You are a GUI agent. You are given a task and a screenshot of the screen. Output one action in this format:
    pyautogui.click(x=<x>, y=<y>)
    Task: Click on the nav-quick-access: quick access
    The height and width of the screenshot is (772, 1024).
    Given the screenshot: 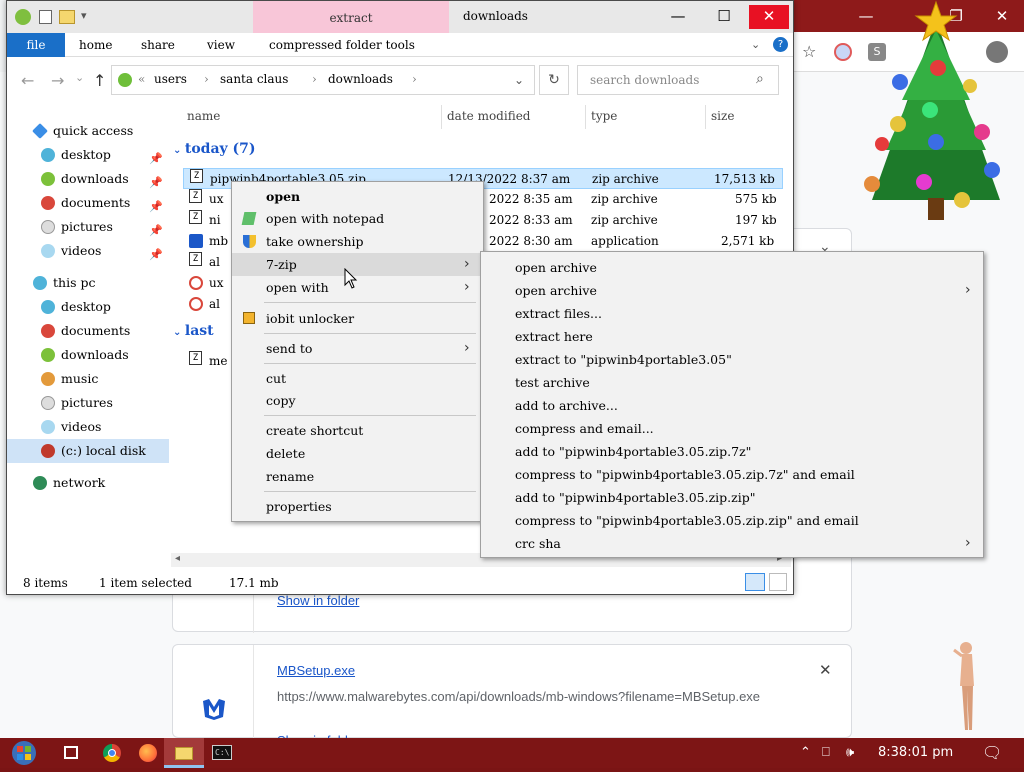 What is the action you would take?
    pyautogui.click(x=88, y=131)
    